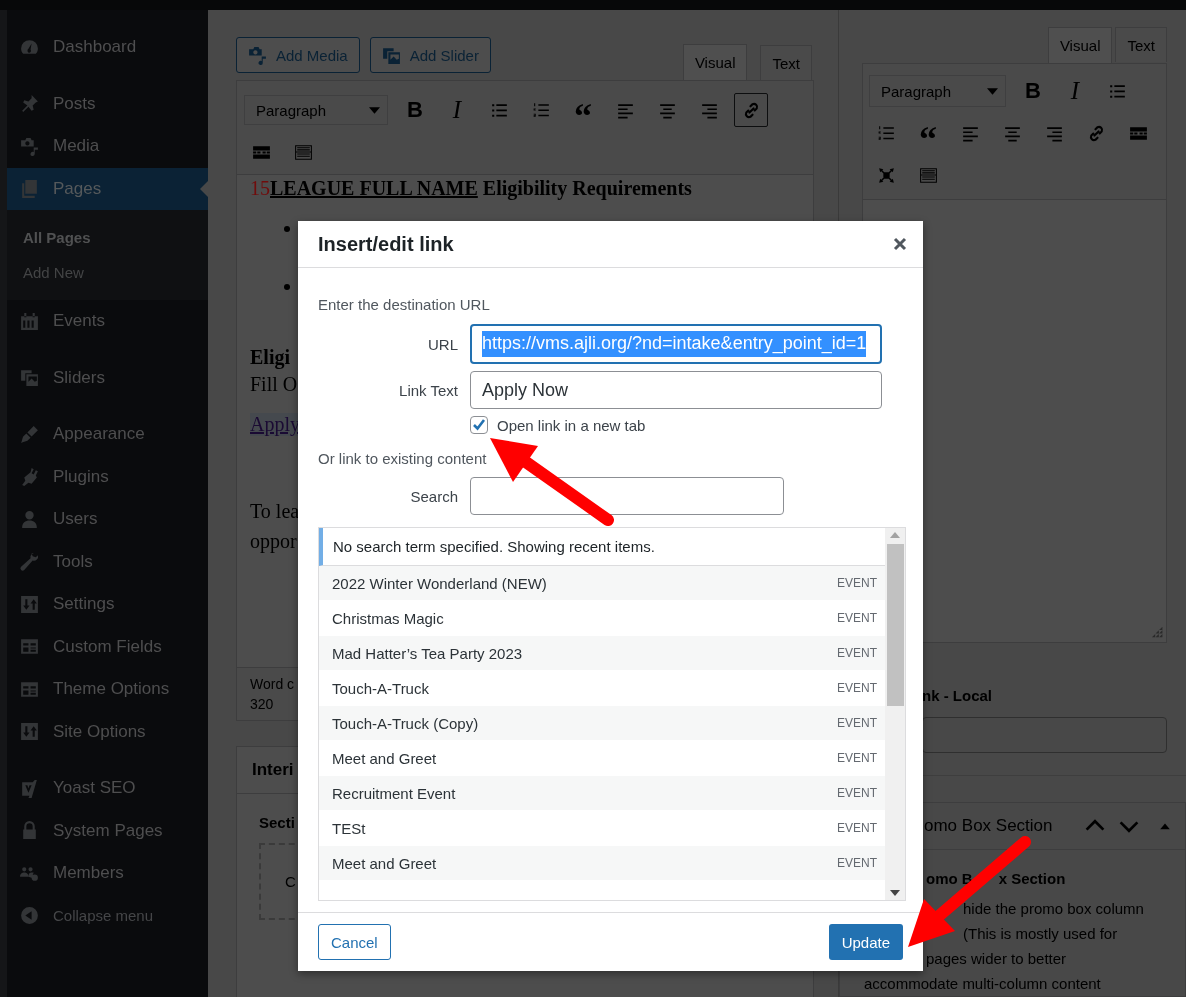  Describe the element at coordinates (988, 826) in the screenshot. I see `panel-title: omo Box Section` at that location.